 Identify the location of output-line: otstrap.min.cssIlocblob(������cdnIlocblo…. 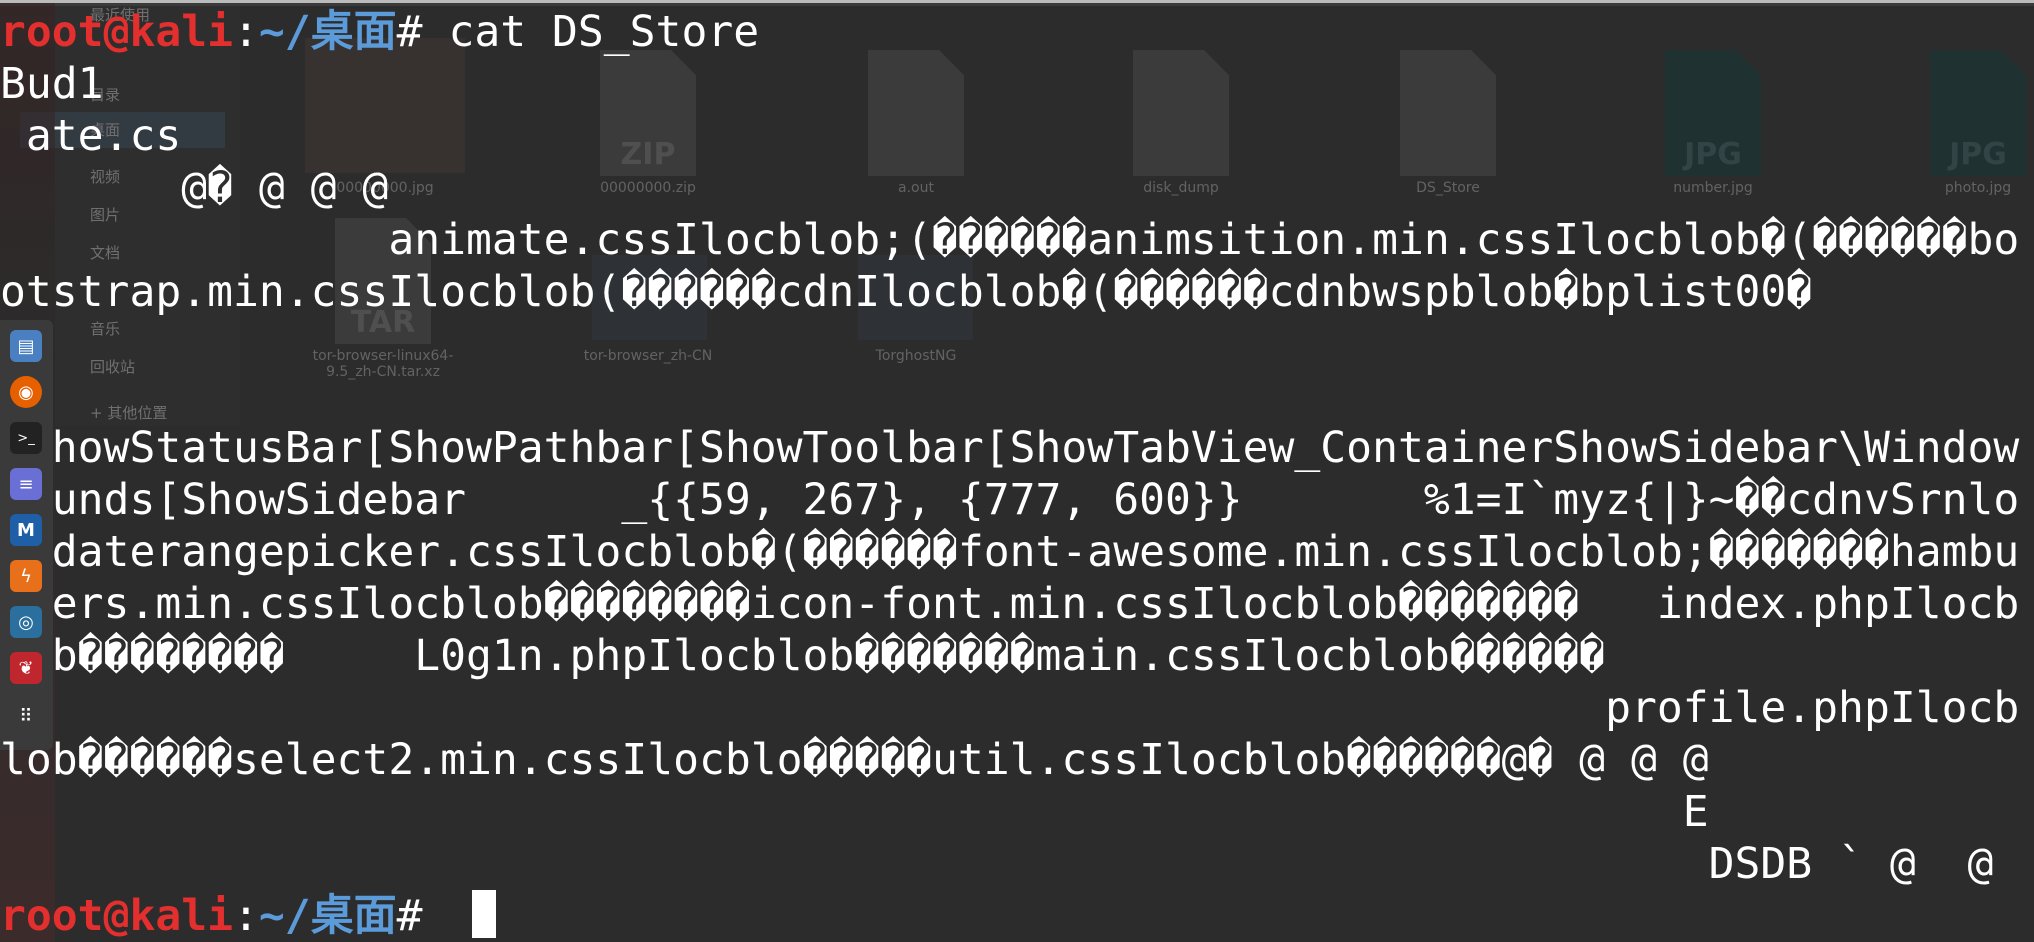
(906, 292).